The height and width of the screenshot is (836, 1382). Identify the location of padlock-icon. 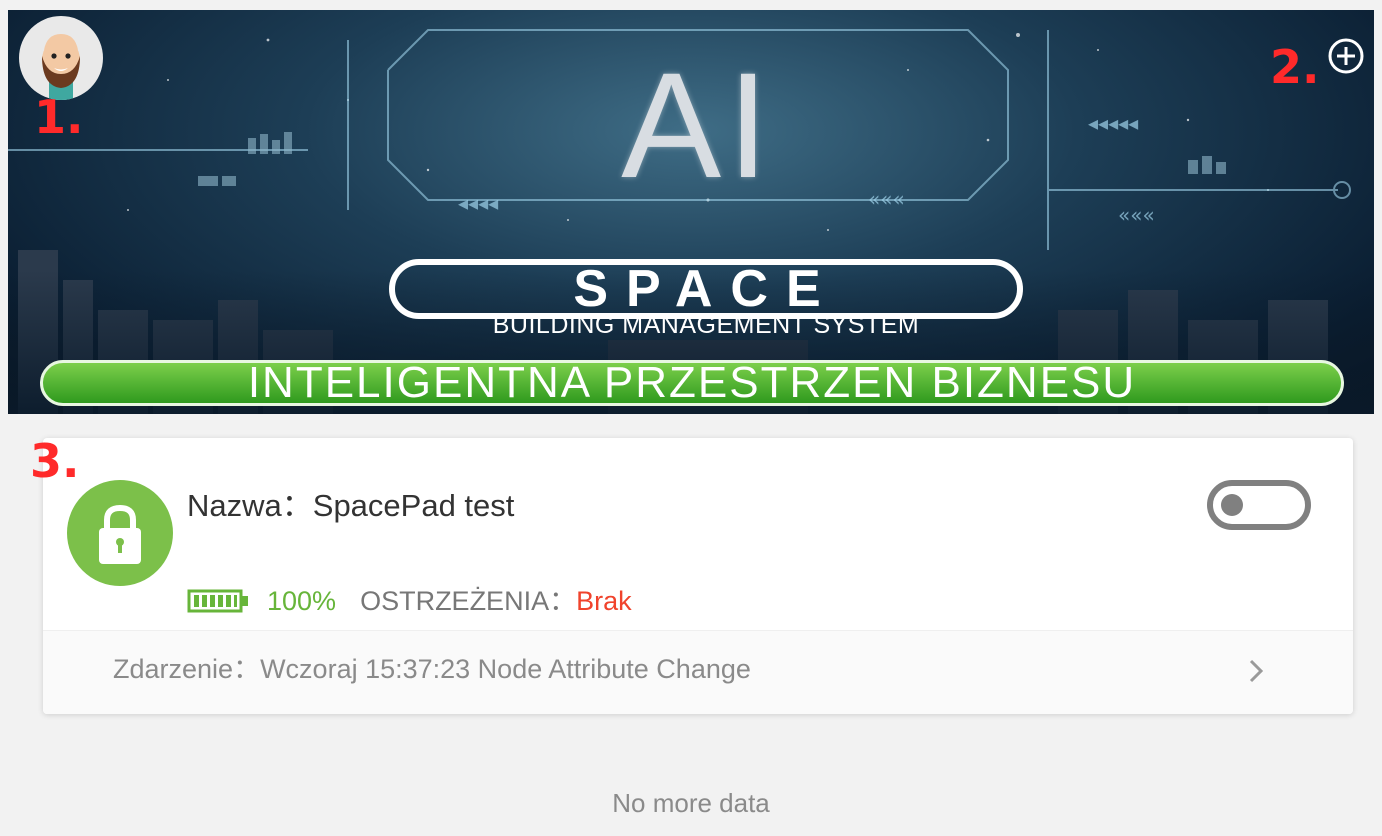
(120, 534).